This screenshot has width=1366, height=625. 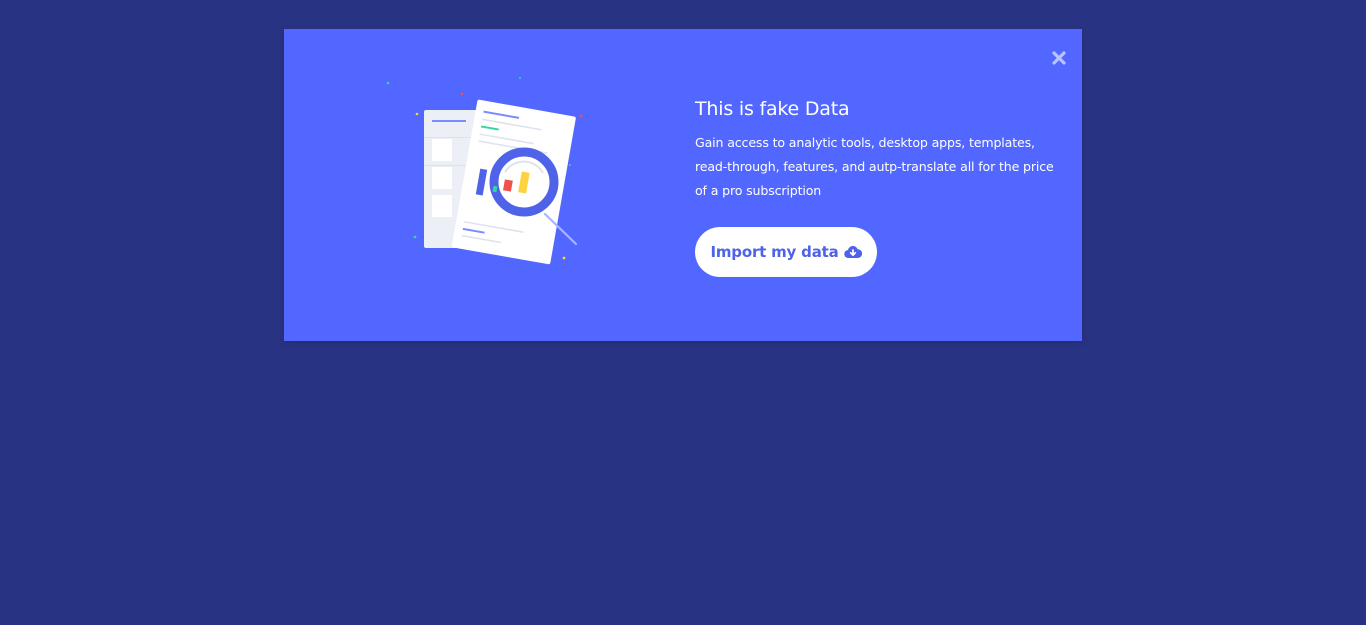 What do you see at coordinates (774, 252) in the screenshot?
I see `import-button-label: Import my data` at bounding box center [774, 252].